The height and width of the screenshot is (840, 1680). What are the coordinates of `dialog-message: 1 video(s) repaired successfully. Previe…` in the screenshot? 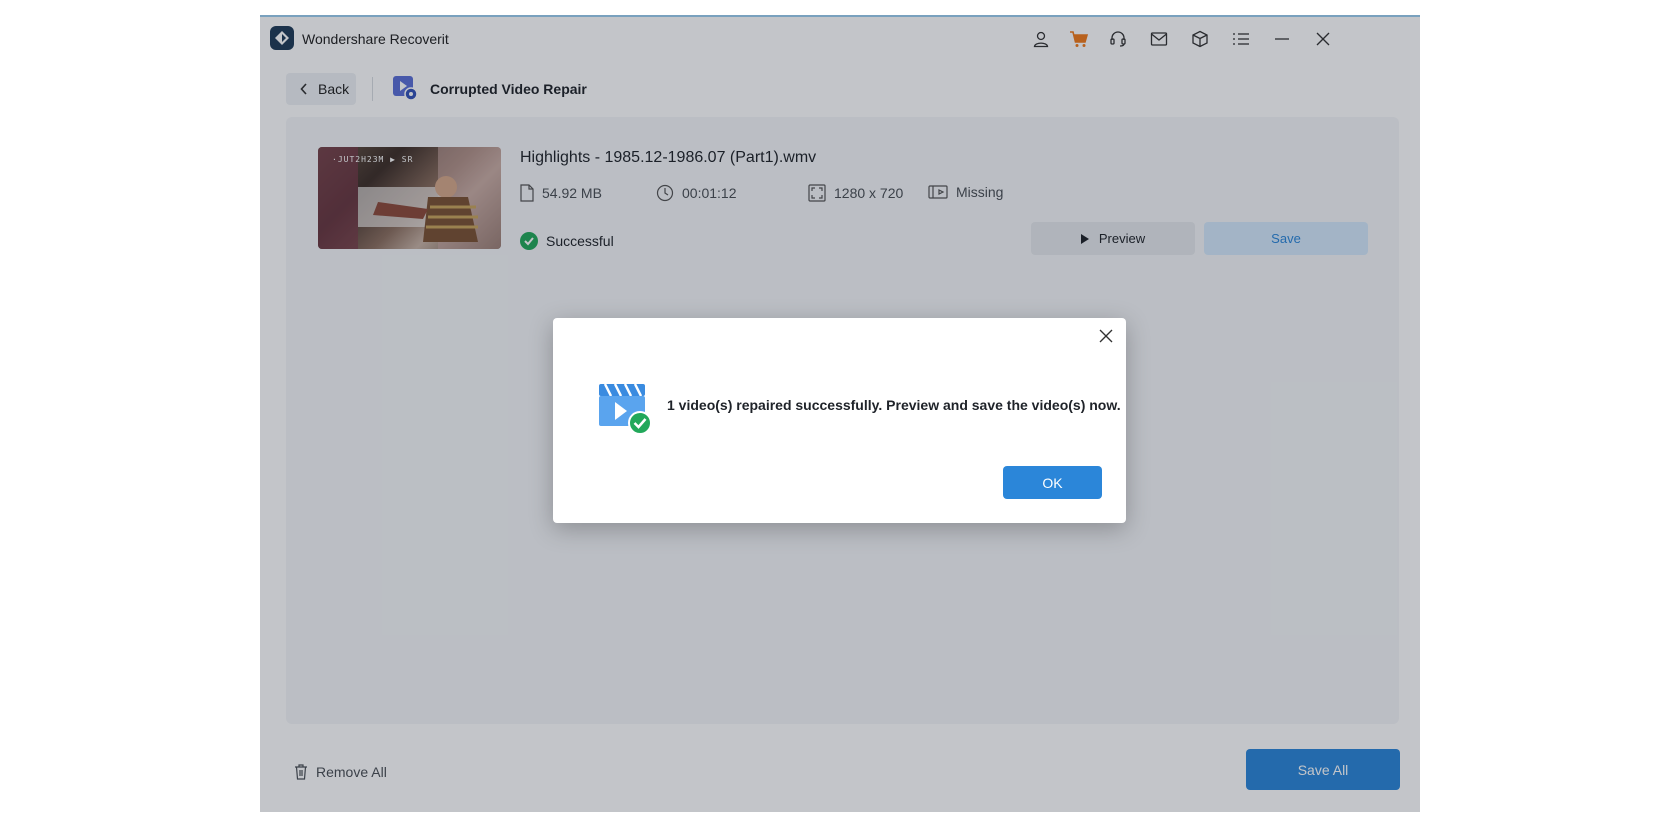 It's located at (894, 405).